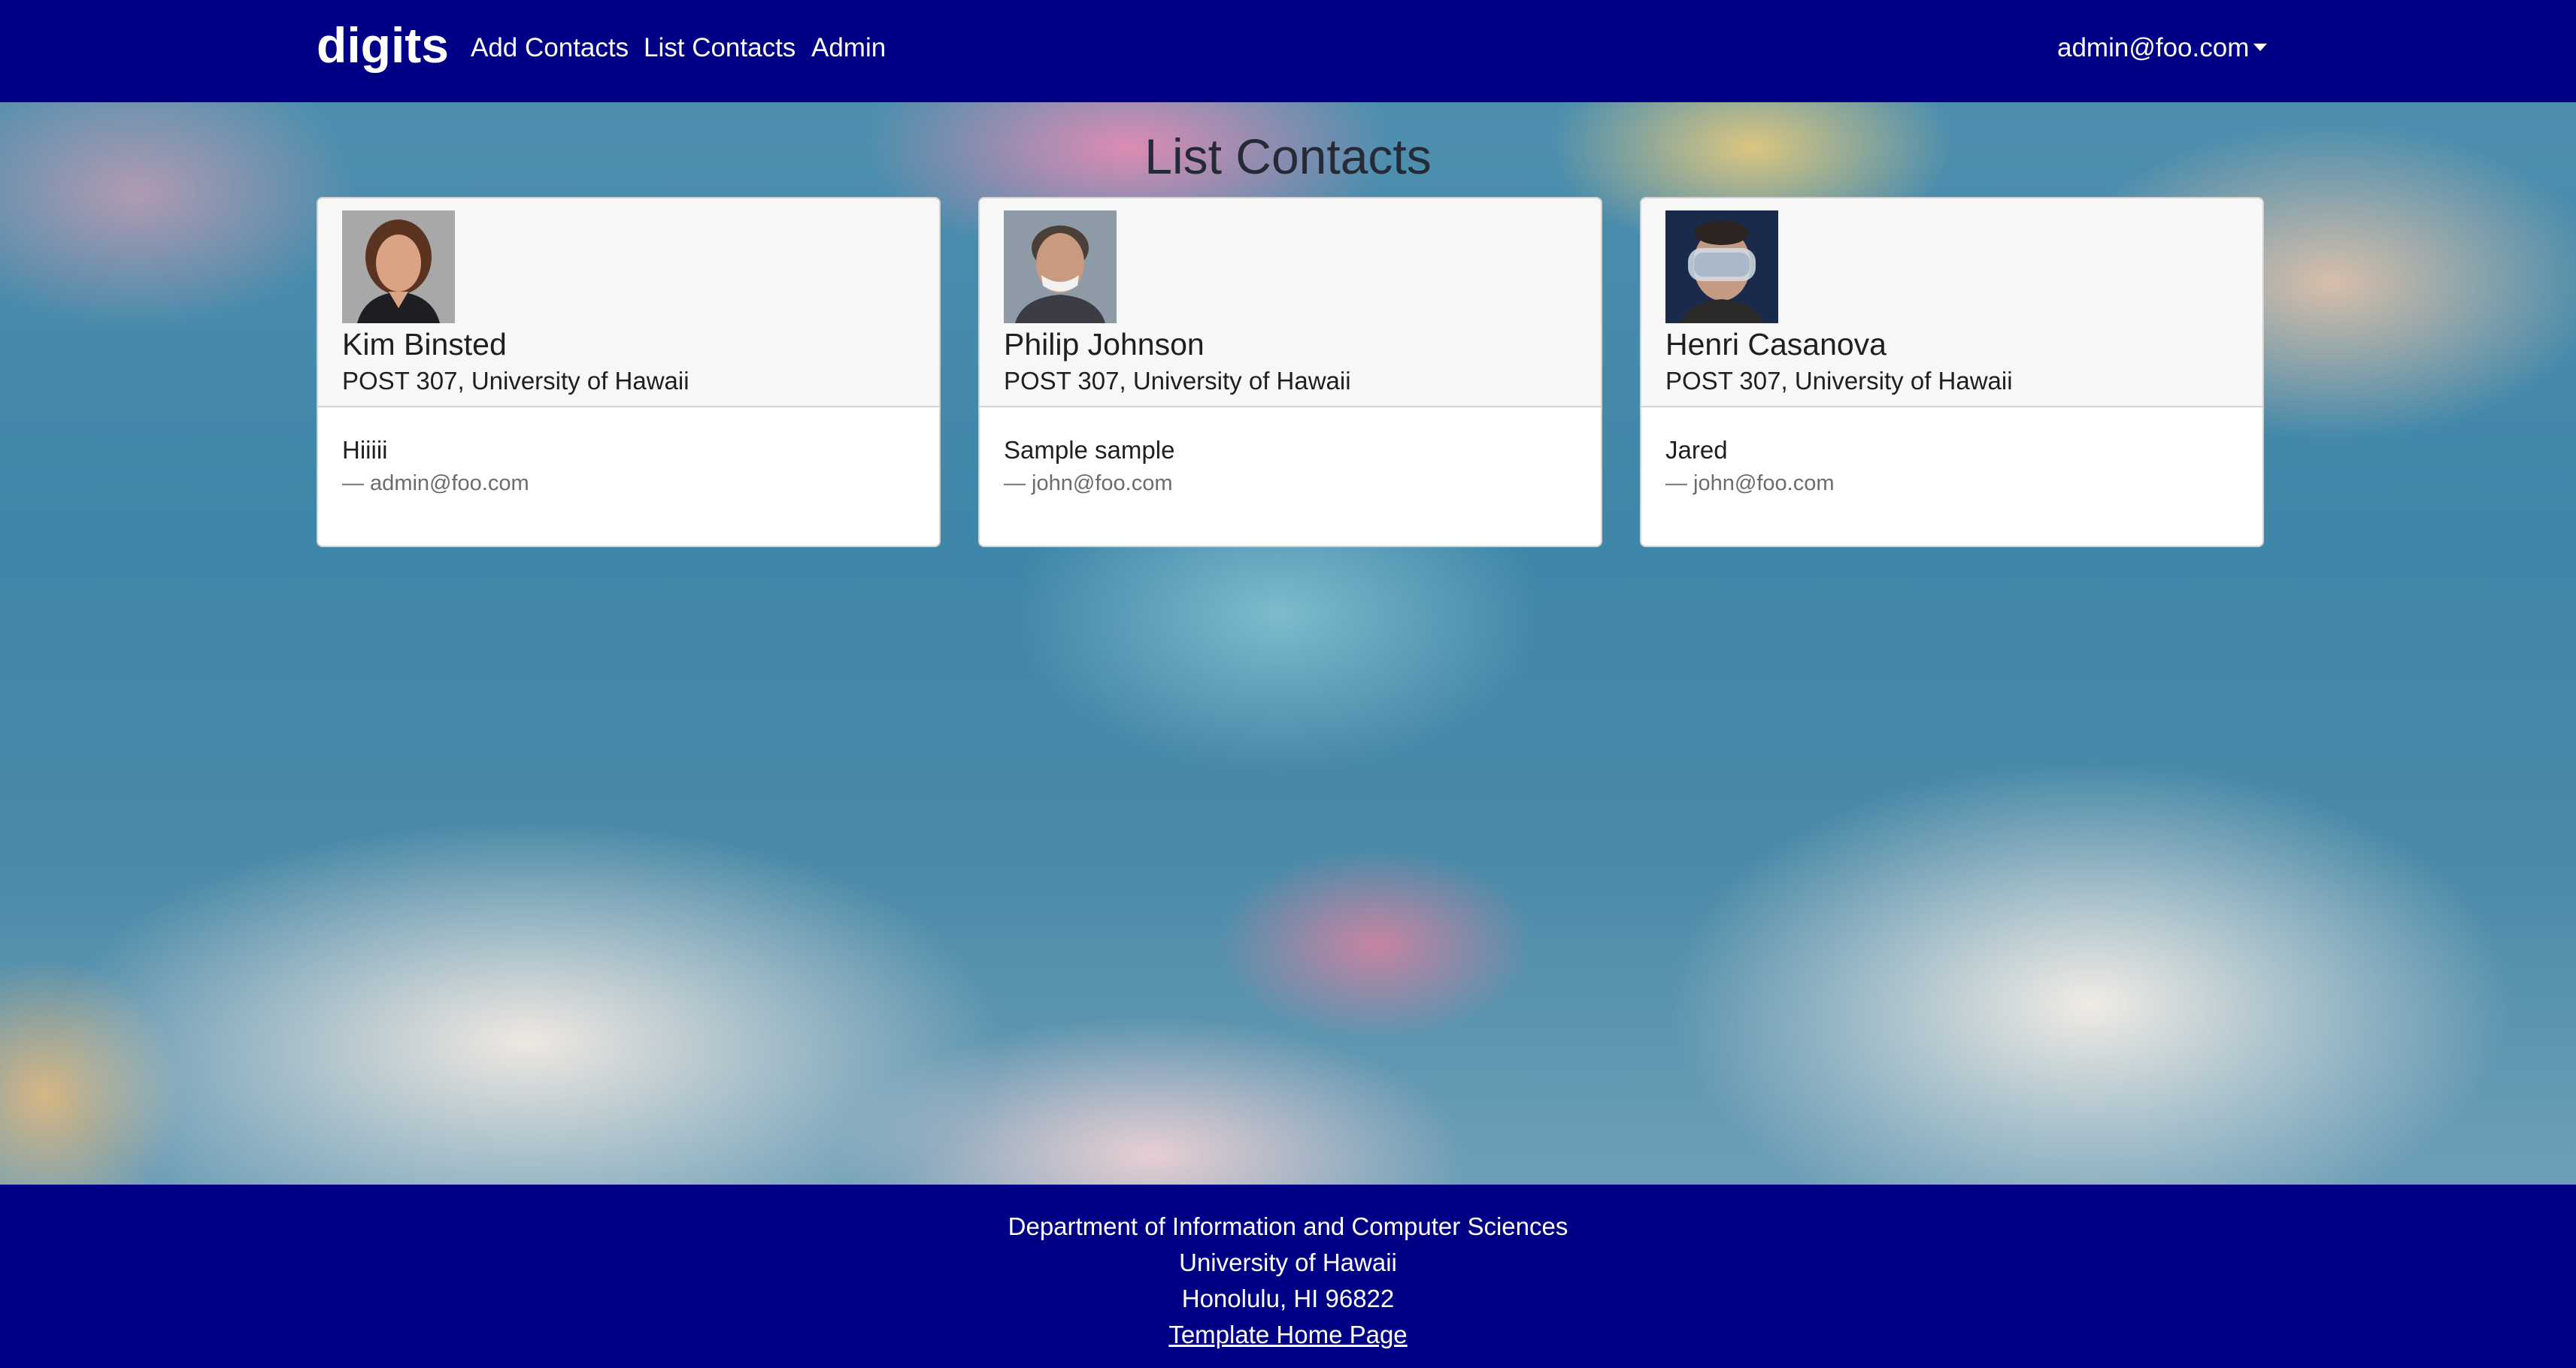  I want to click on template-home-page-link: Template Home Page, so click(1288, 1334).